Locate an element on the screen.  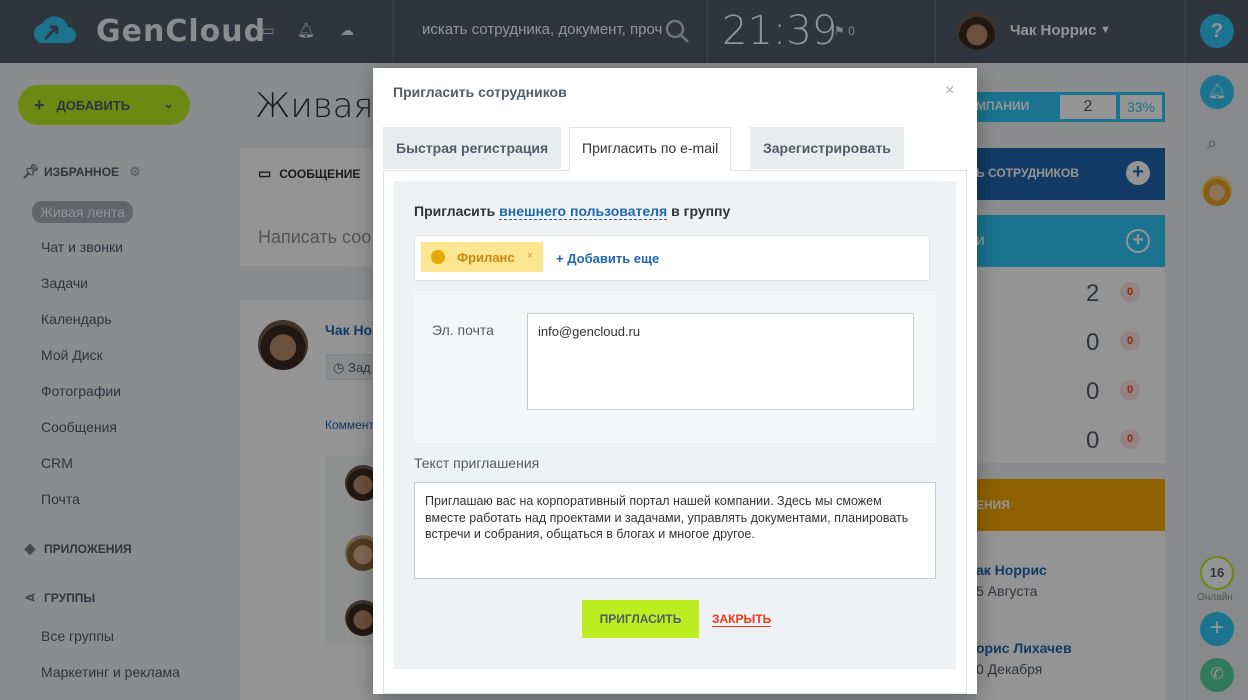
group-chip: Фриланс × is located at coordinates (482, 257).